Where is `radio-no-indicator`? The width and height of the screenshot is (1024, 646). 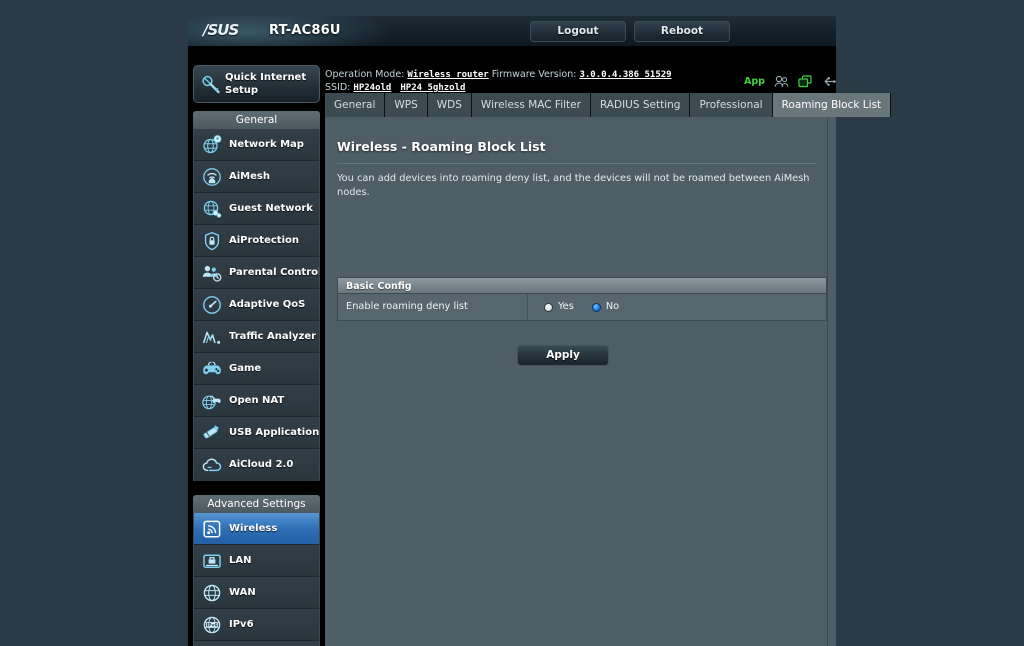
radio-no-indicator is located at coordinates (596, 307).